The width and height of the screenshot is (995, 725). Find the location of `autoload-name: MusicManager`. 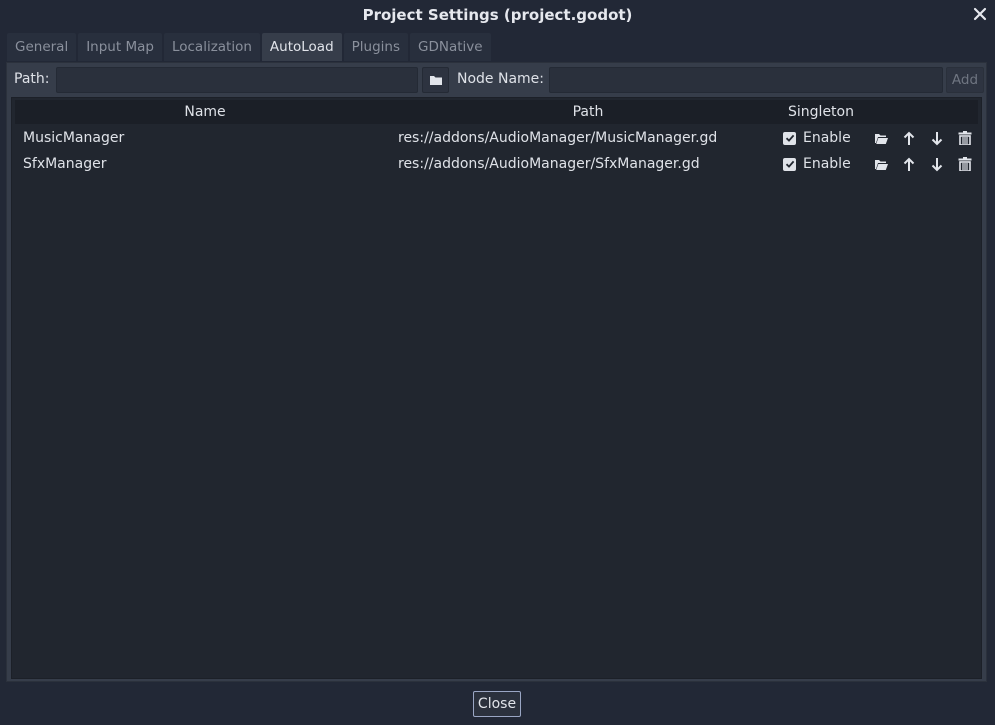

autoload-name: MusicManager is located at coordinates (73, 138).